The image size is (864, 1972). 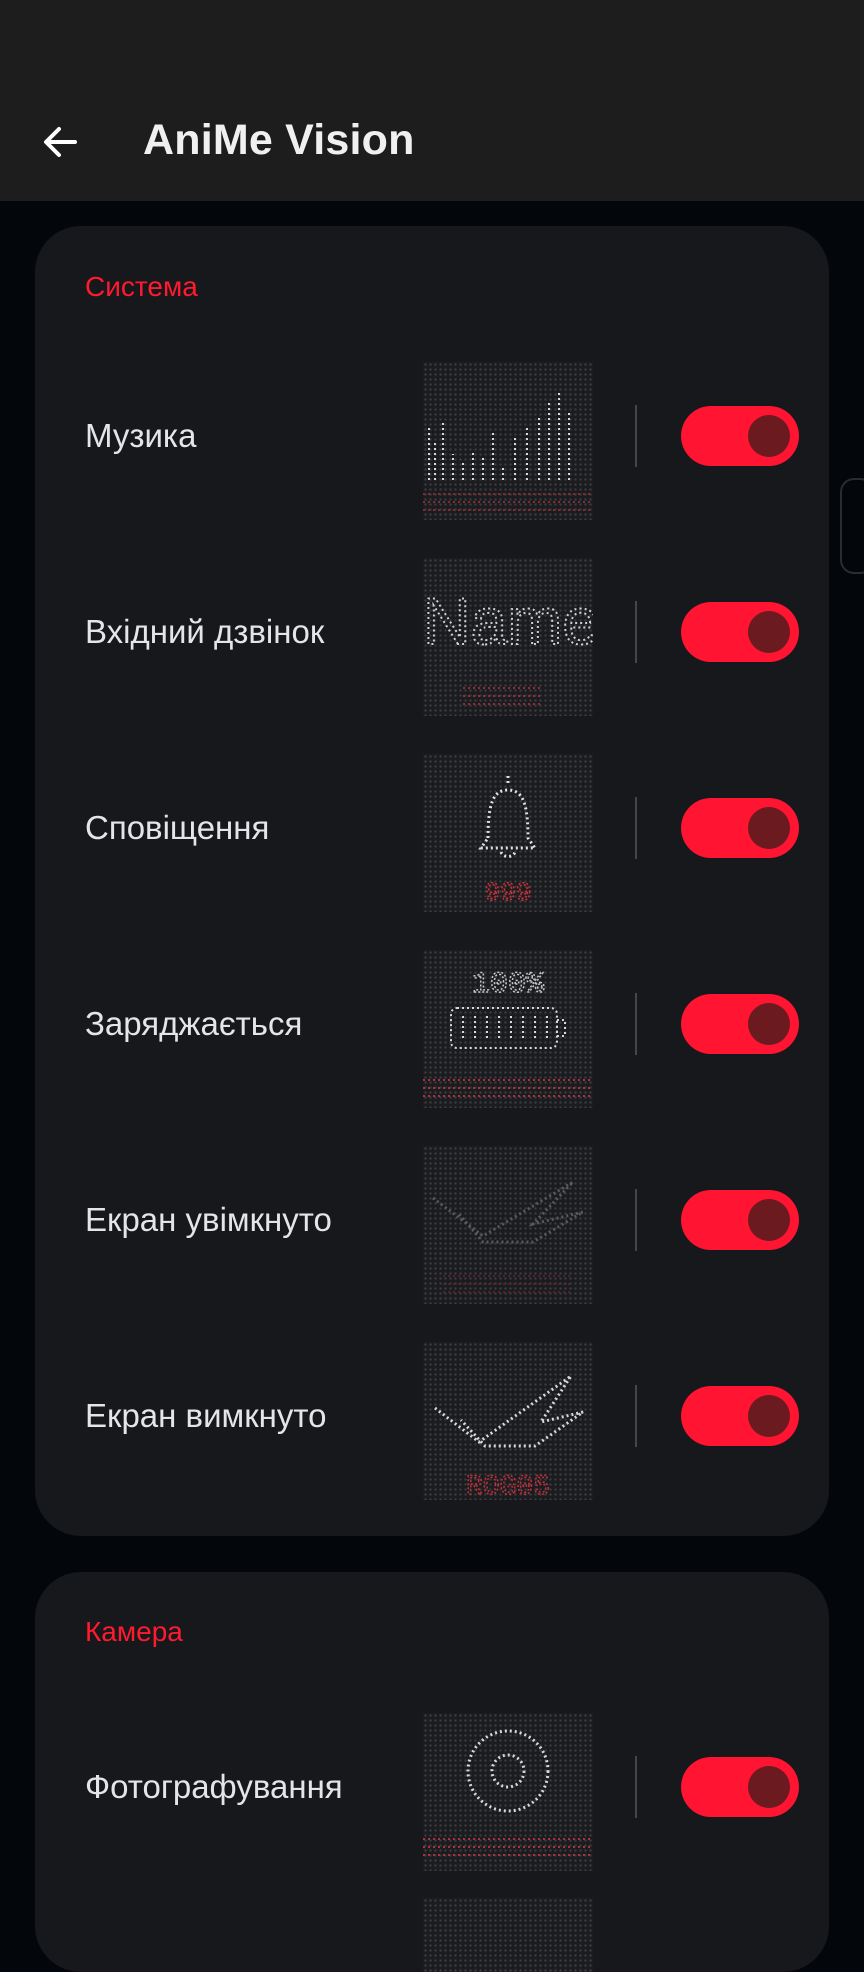 What do you see at coordinates (214, 1786) in the screenshot?
I see `setting-label: Фотографування` at bounding box center [214, 1786].